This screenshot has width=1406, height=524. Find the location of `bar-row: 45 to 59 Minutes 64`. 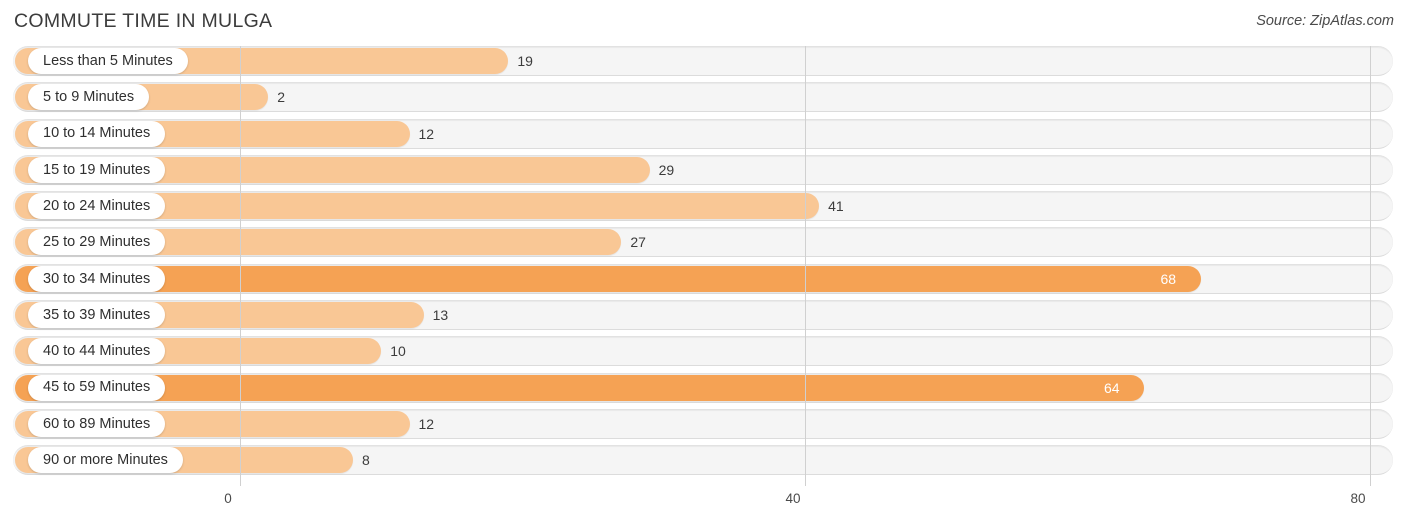

bar-row: 45 to 59 Minutes 64 is located at coordinates (703, 387).